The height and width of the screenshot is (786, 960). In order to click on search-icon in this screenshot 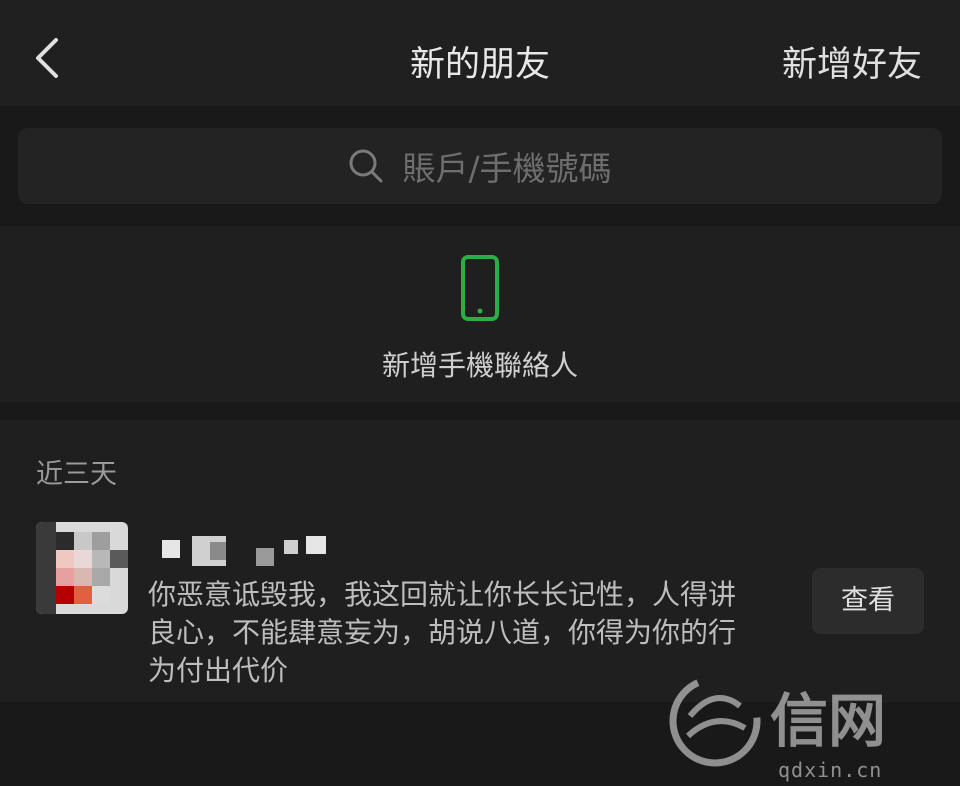, I will do `click(366, 166)`.